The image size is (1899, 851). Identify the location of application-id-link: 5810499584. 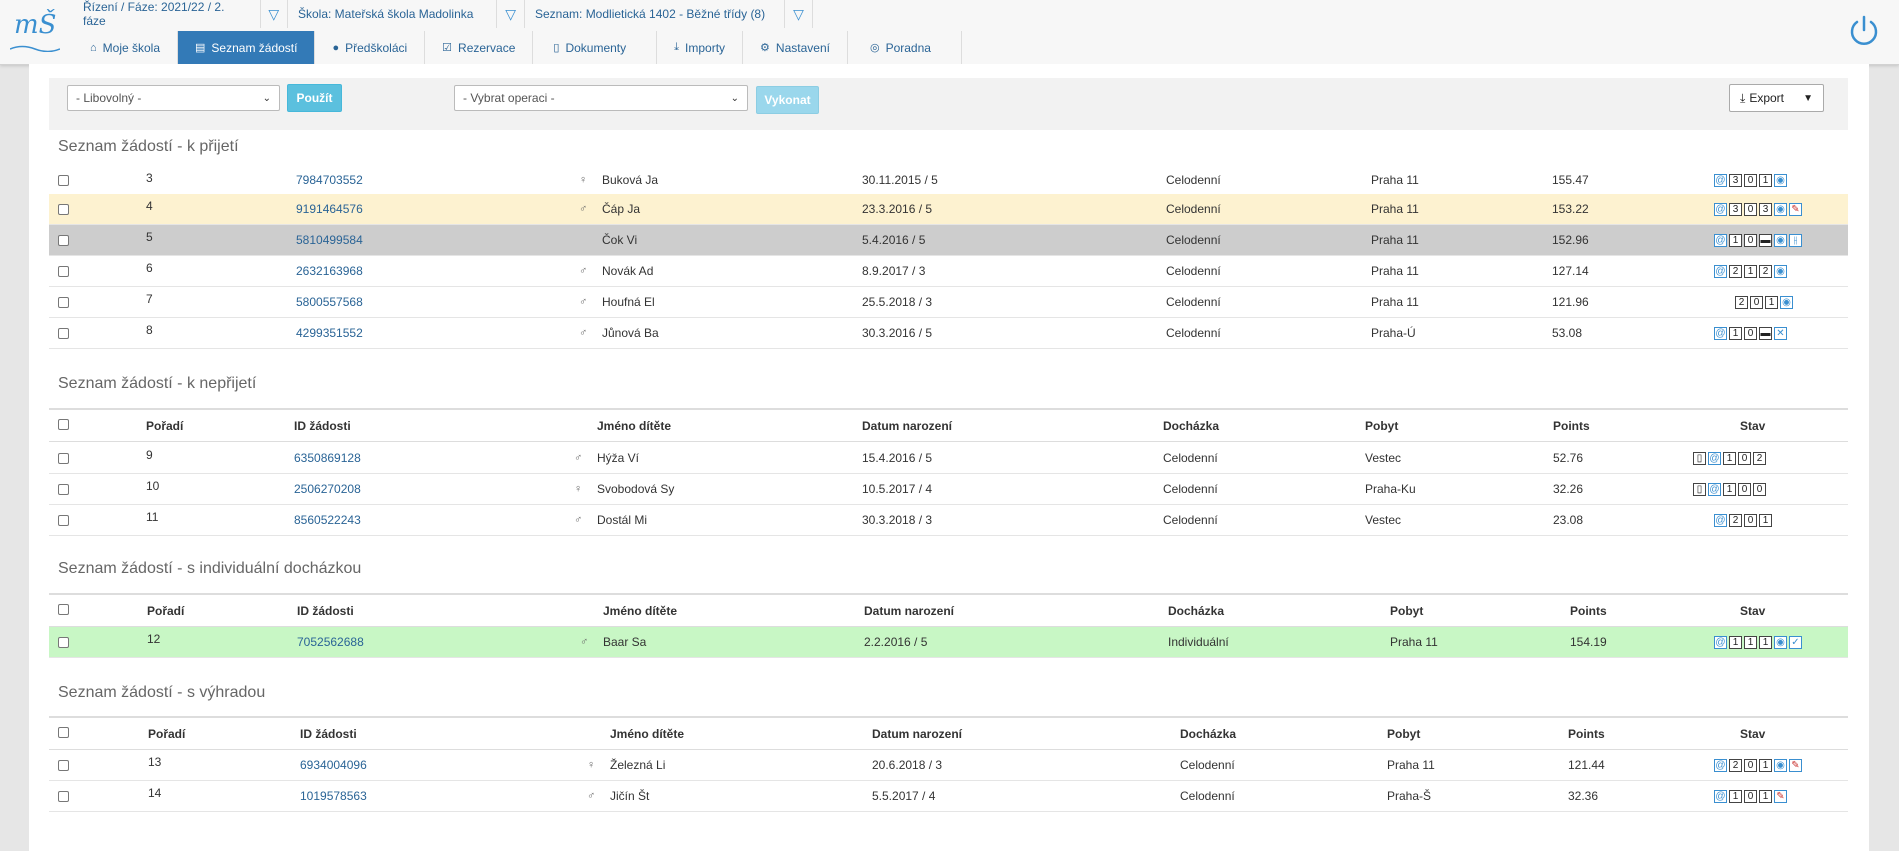
(329, 240).